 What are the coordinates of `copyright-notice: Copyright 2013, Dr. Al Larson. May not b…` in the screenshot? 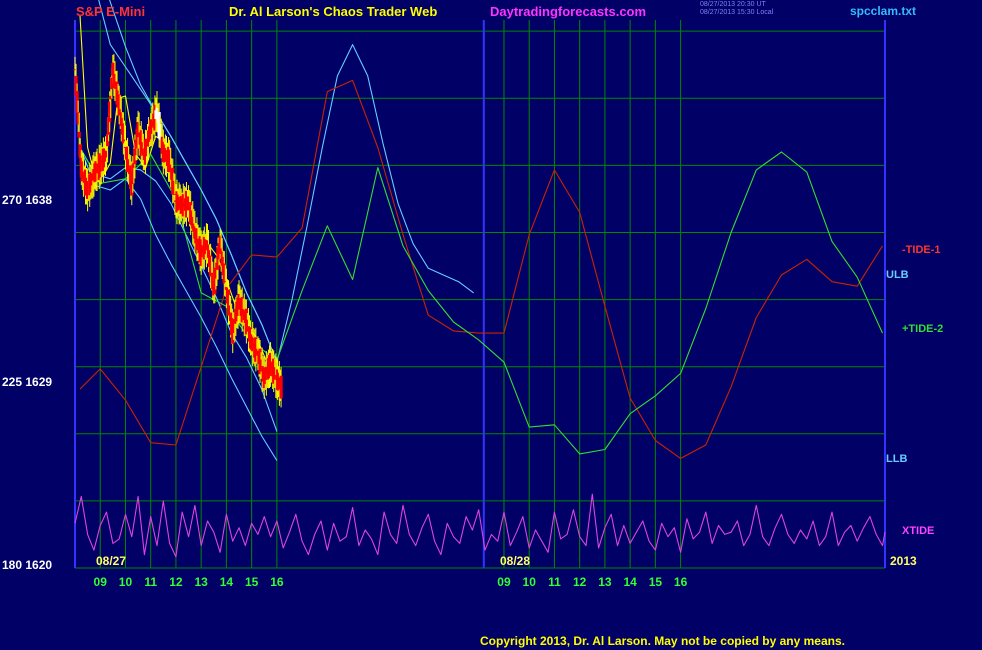 It's located at (662, 641).